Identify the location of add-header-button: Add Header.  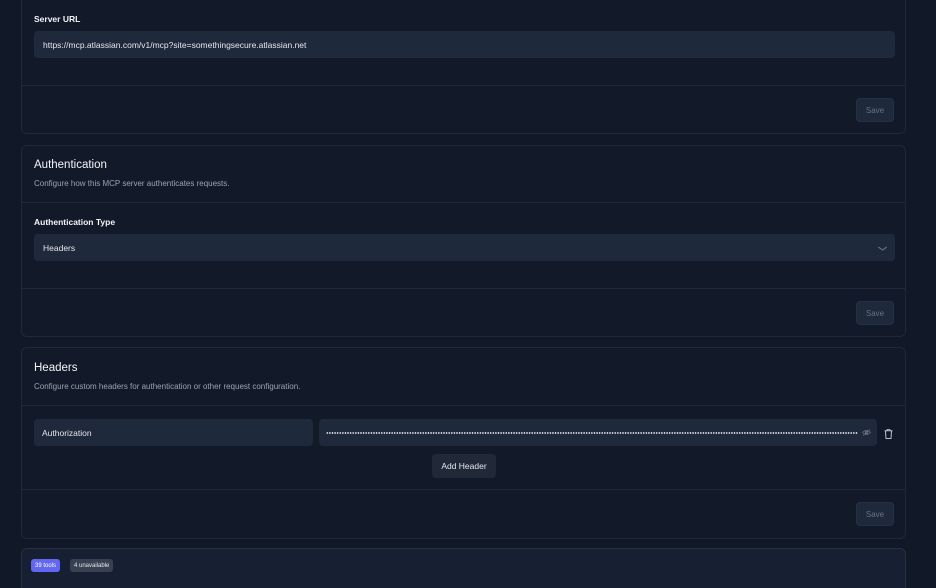
(464, 466).